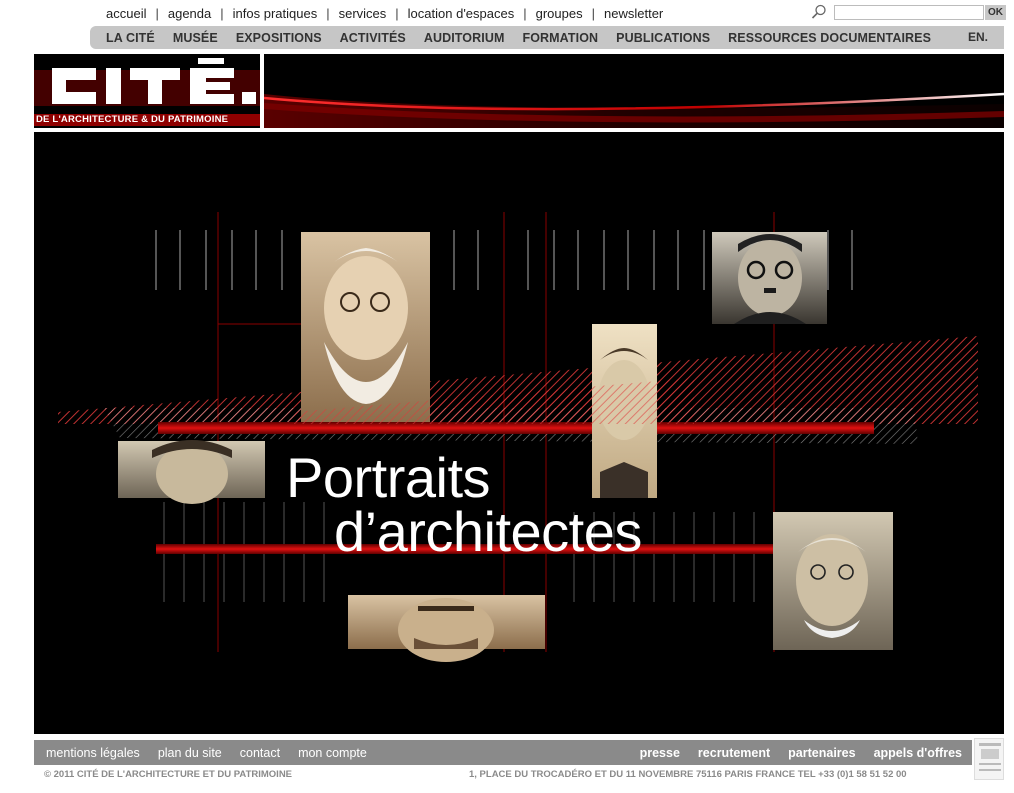  I want to click on footer-link-contact: contact, so click(260, 753).